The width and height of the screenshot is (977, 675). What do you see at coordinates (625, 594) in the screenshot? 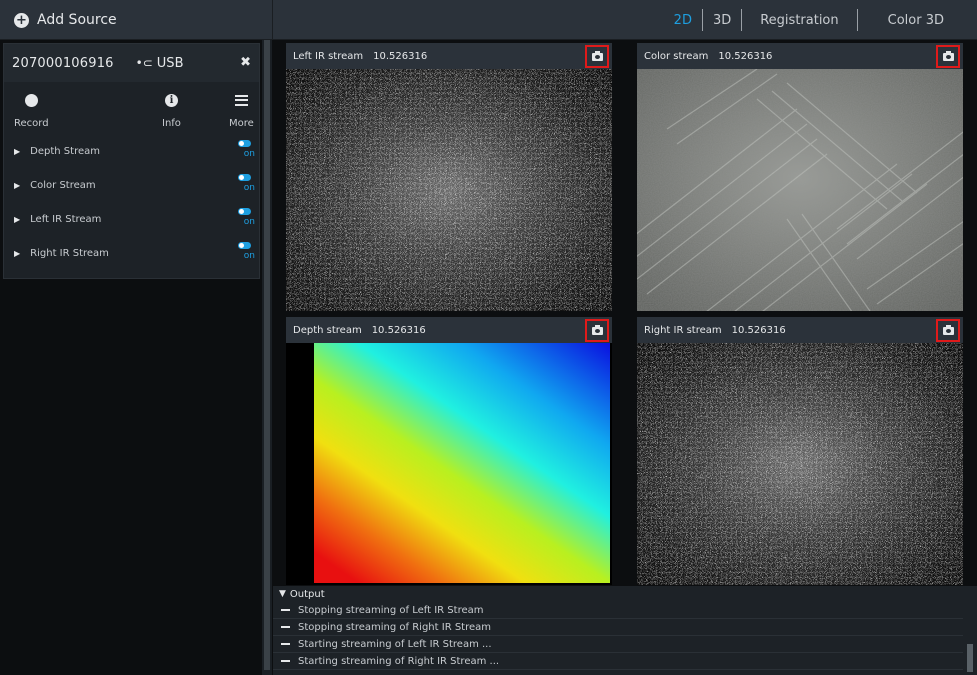
I see `output-header: ▼ Output` at bounding box center [625, 594].